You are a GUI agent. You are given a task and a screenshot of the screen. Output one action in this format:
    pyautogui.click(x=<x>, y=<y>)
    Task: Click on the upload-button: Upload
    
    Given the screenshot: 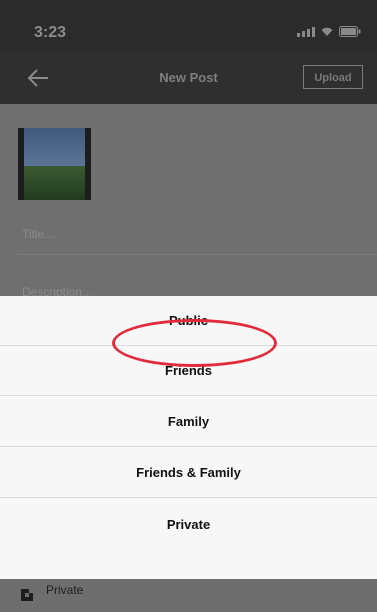 What is the action you would take?
    pyautogui.click(x=333, y=77)
    